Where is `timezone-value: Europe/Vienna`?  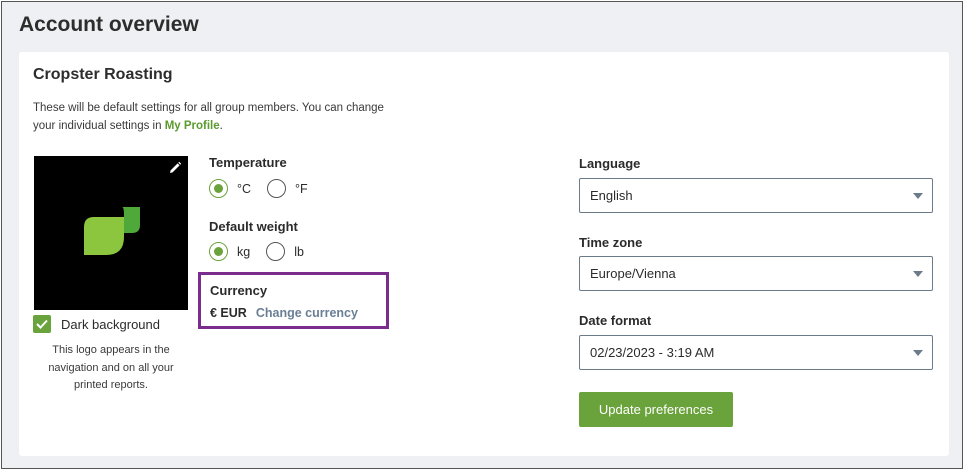 timezone-value: Europe/Vienna is located at coordinates (633, 273).